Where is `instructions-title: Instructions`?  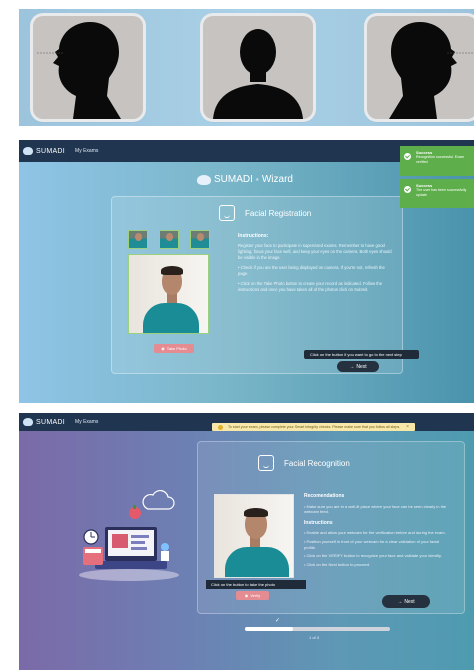 instructions-title: Instructions is located at coordinates (318, 522).